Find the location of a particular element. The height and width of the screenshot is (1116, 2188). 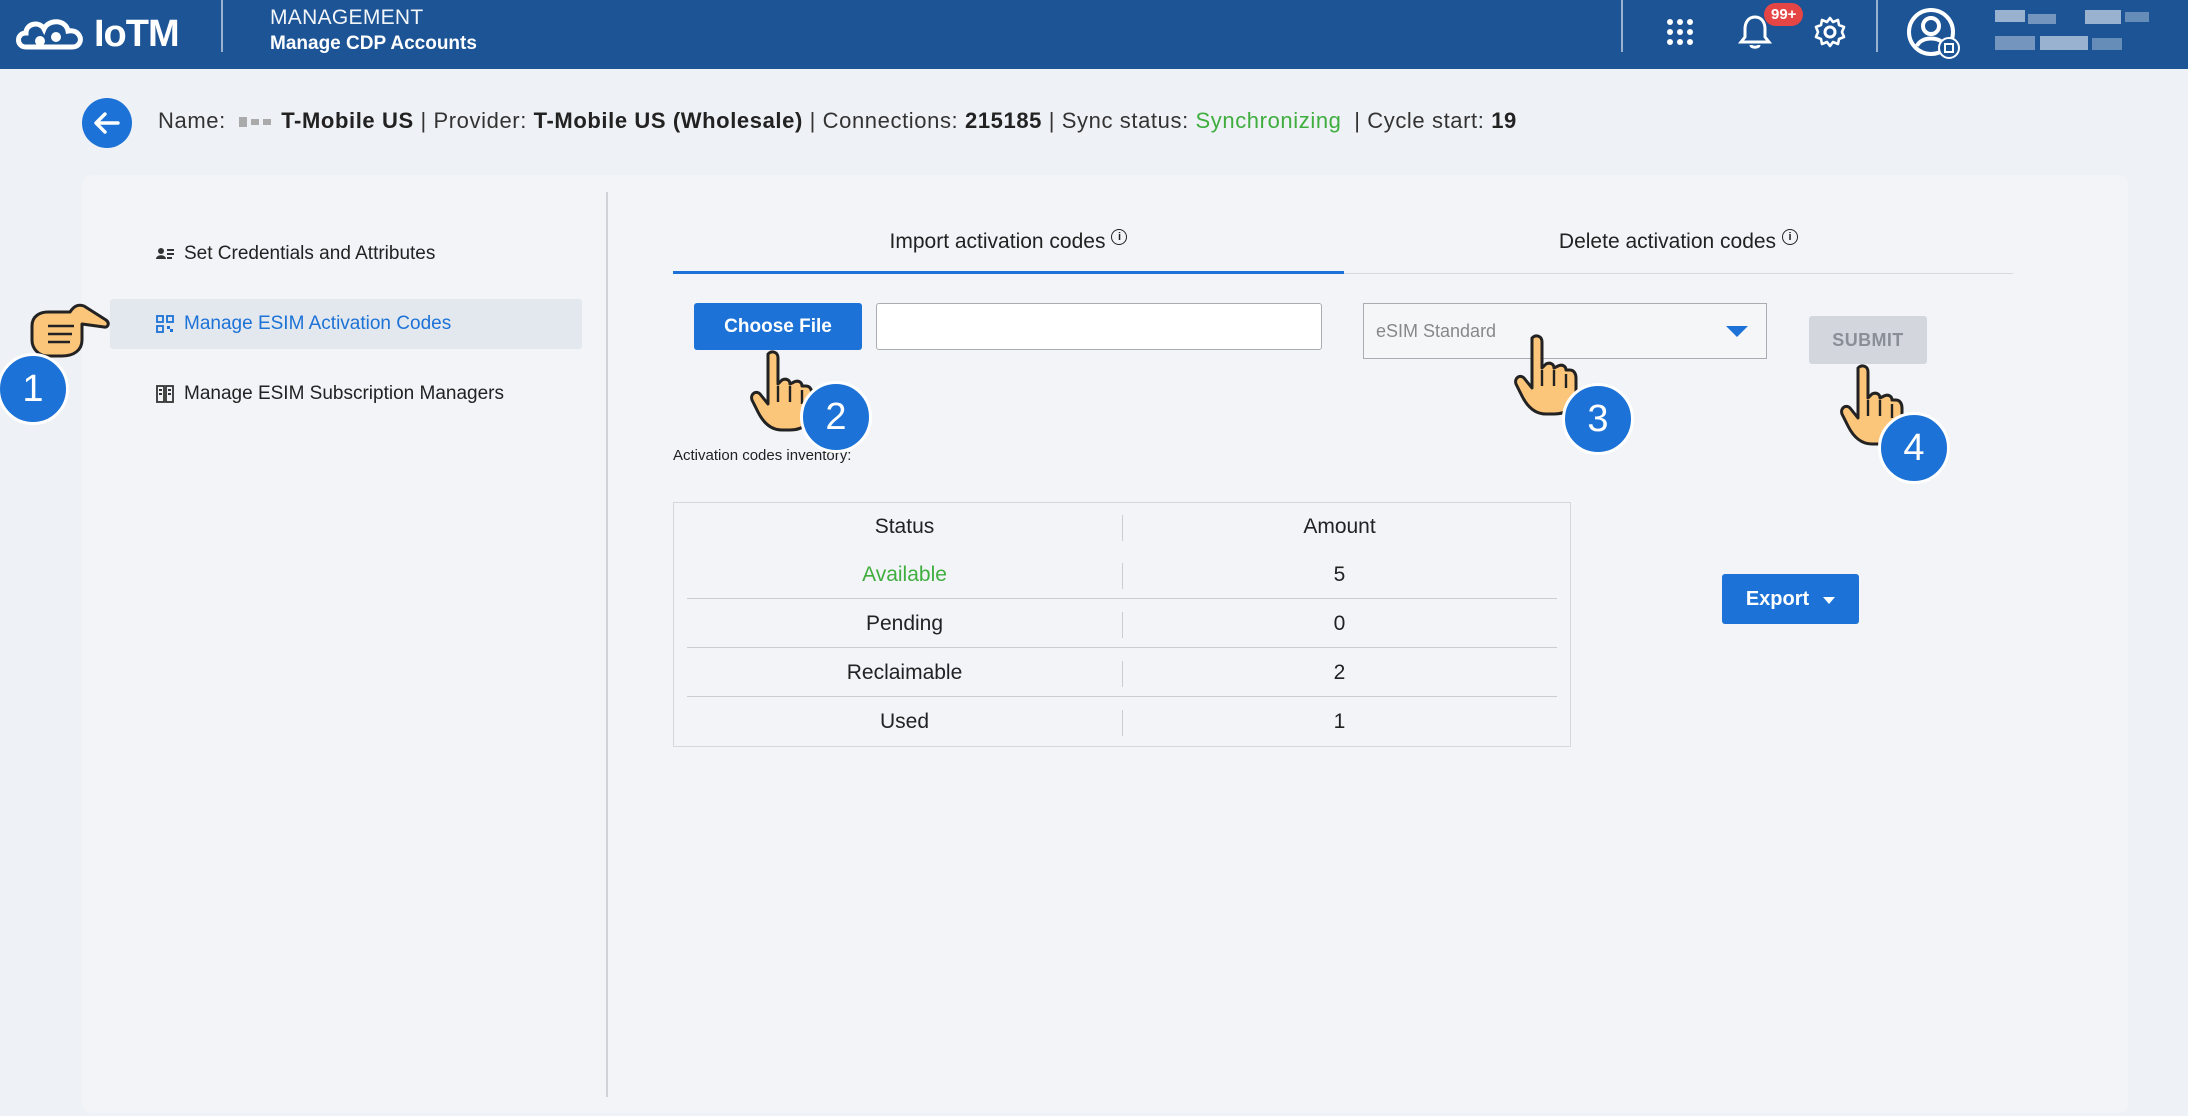

status-cell: Pending is located at coordinates (904, 623).